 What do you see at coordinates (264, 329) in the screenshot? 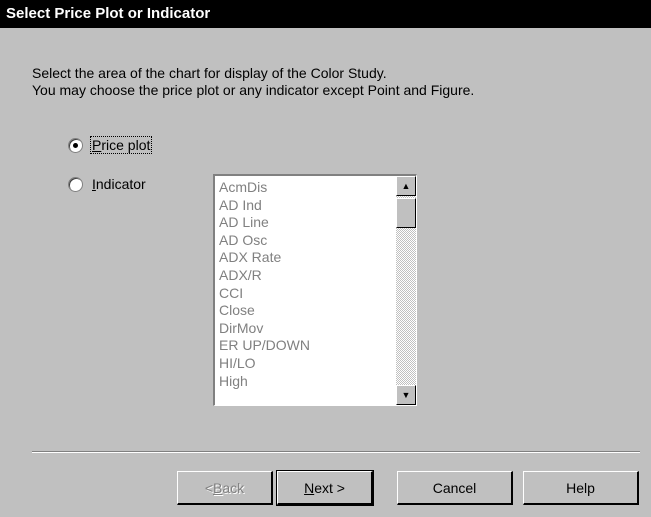
I see `indicator-list-item: DirMov` at bounding box center [264, 329].